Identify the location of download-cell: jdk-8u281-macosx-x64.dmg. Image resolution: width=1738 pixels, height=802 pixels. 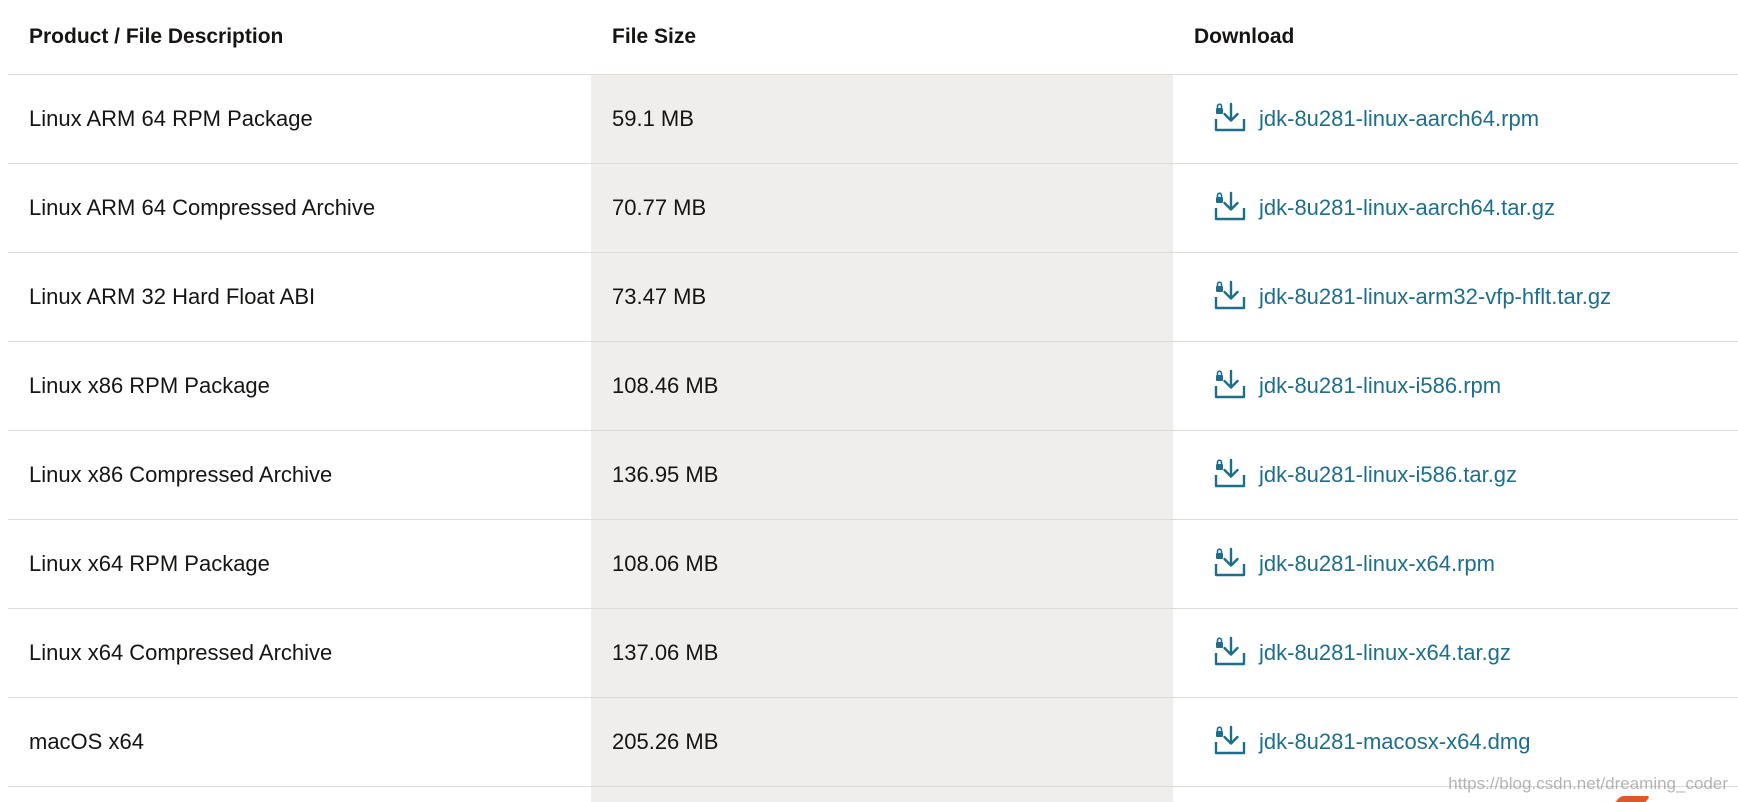
(1455, 742).